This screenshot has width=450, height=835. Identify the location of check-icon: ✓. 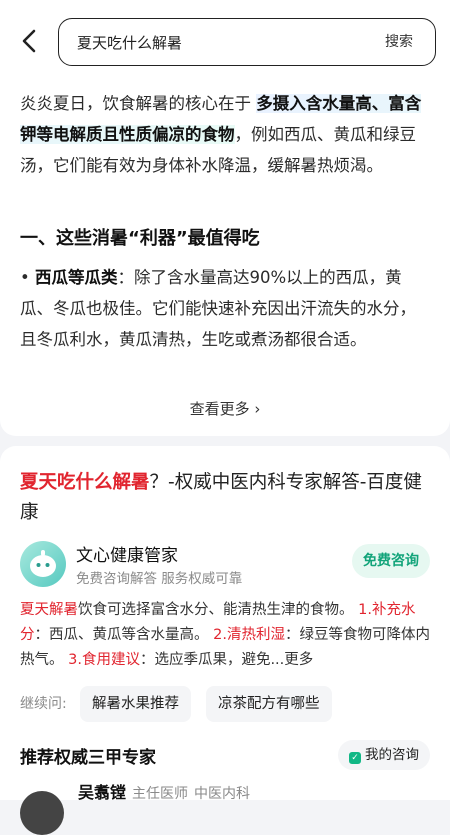
(355, 758).